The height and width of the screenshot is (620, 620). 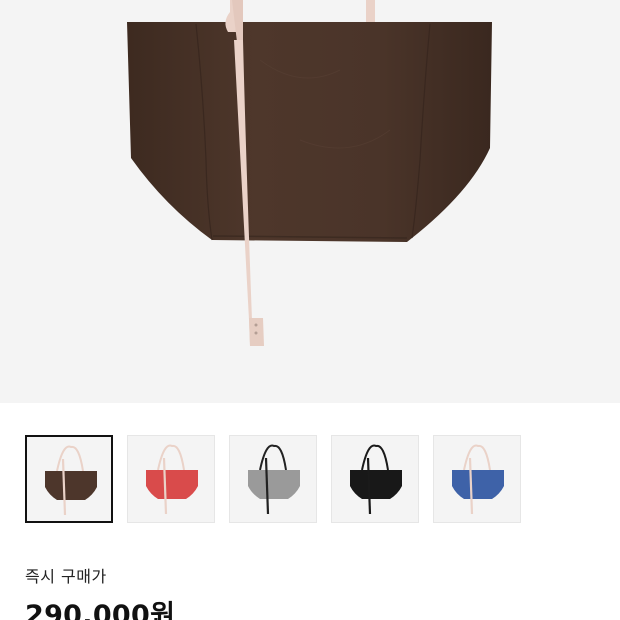 I want to click on color-thumbnail-gray, so click(x=273, y=479).